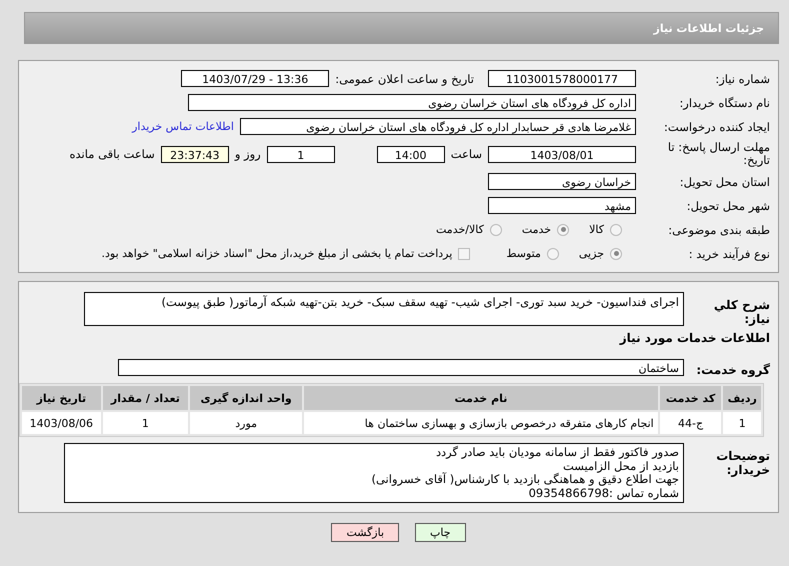  I want to click on need-number-field: 1103001578000177, so click(562, 78).